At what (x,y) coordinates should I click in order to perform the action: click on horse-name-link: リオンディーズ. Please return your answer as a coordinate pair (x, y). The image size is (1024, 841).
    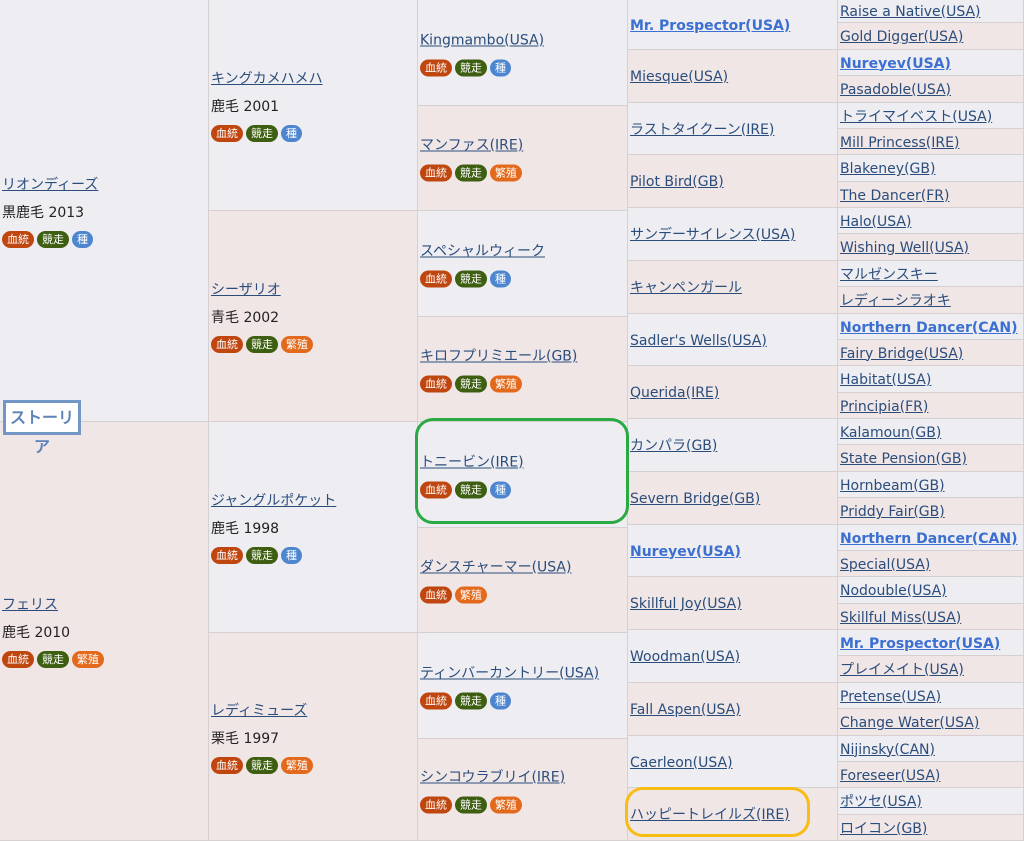
    Looking at the image, I should click on (50, 185).